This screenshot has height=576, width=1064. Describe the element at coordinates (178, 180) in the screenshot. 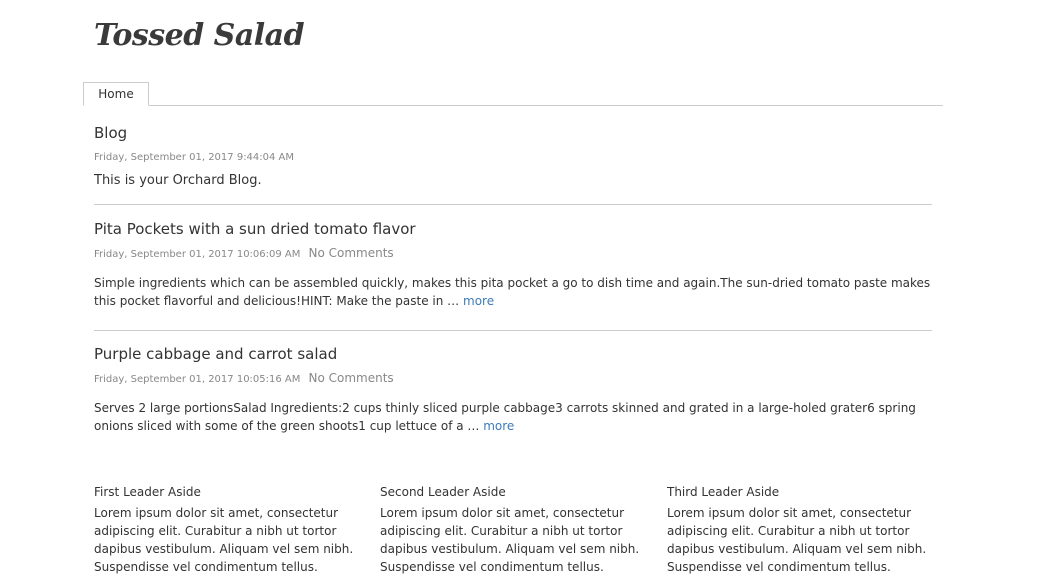

I see `blog-description: This is your Orchard Blog.` at that location.